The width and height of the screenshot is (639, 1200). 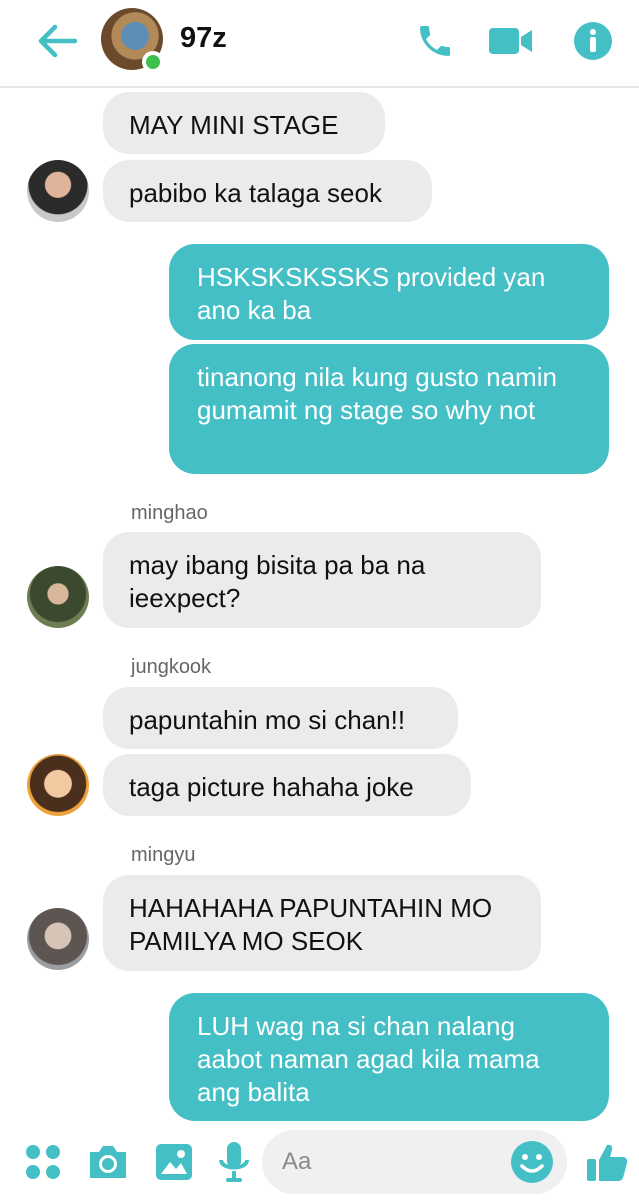 What do you see at coordinates (153, 62) in the screenshot?
I see `online-status-indicator` at bounding box center [153, 62].